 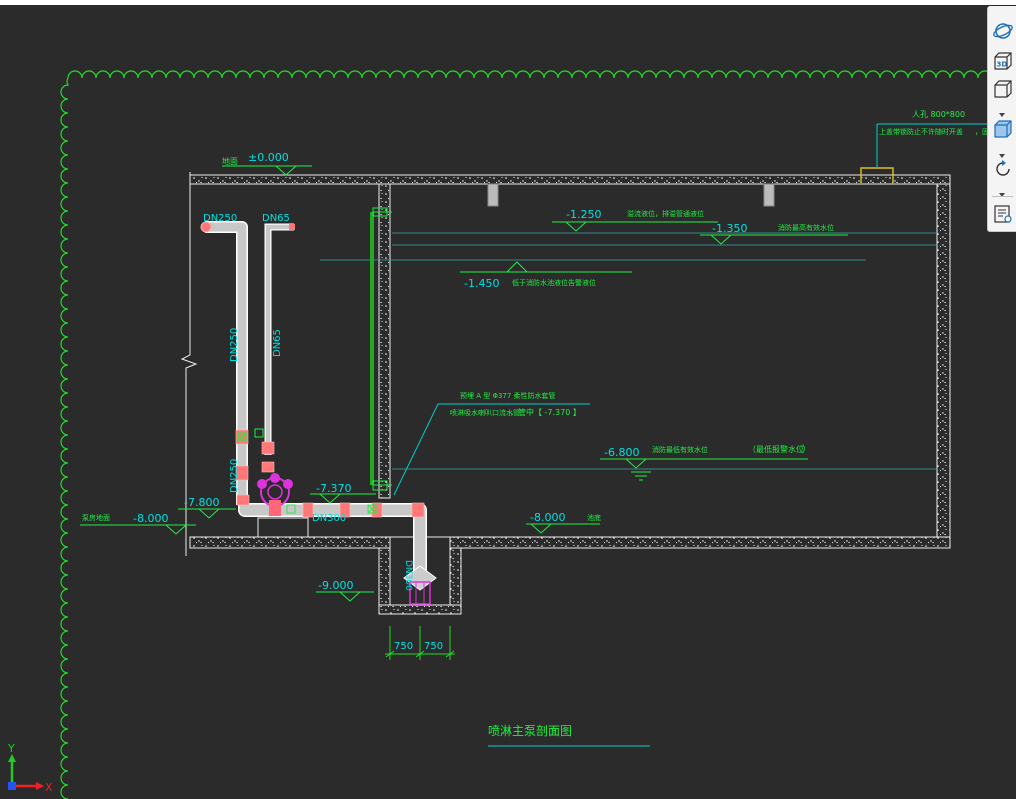 What do you see at coordinates (680, 449) in the screenshot?
I see `water-note: 消防最低有效水位` at bounding box center [680, 449].